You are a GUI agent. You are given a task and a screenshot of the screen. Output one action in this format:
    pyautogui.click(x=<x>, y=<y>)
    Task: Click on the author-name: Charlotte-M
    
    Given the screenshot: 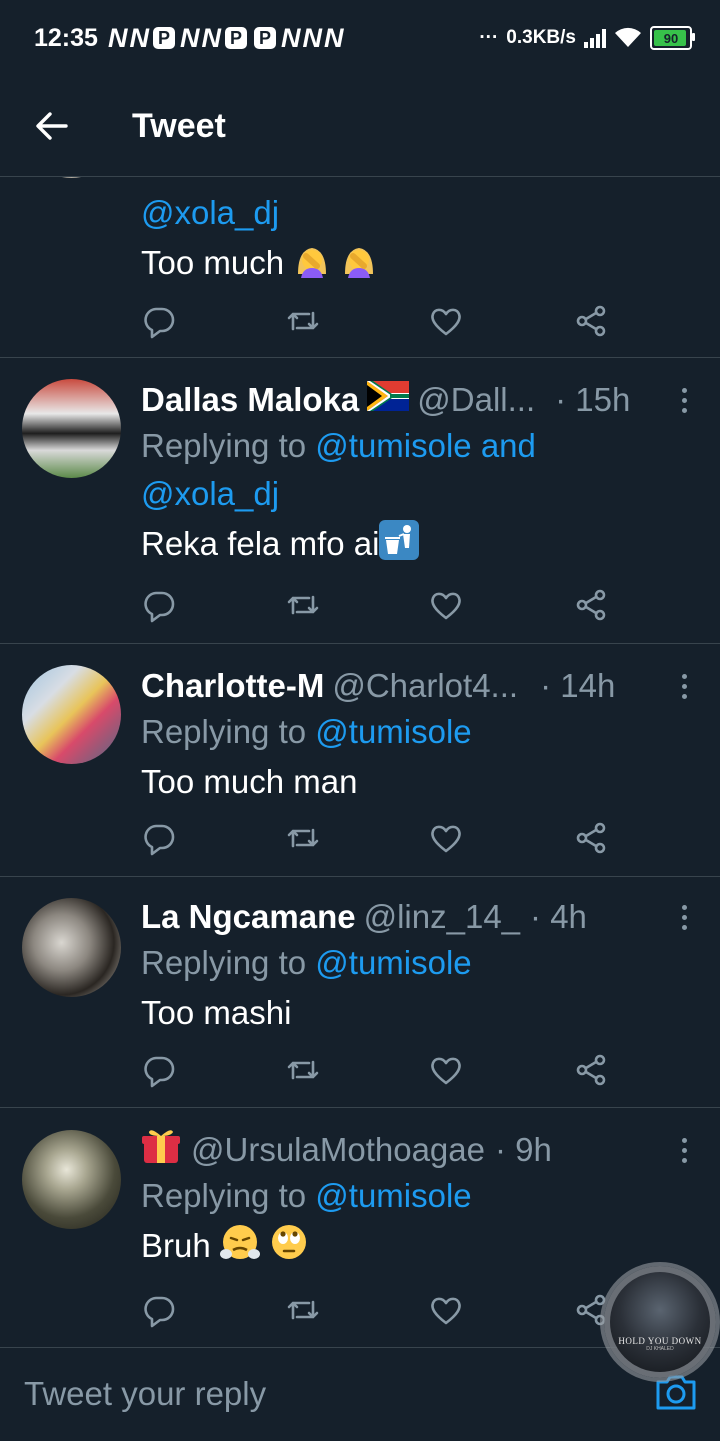 What is the action you would take?
    pyautogui.click(x=232, y=686)
    